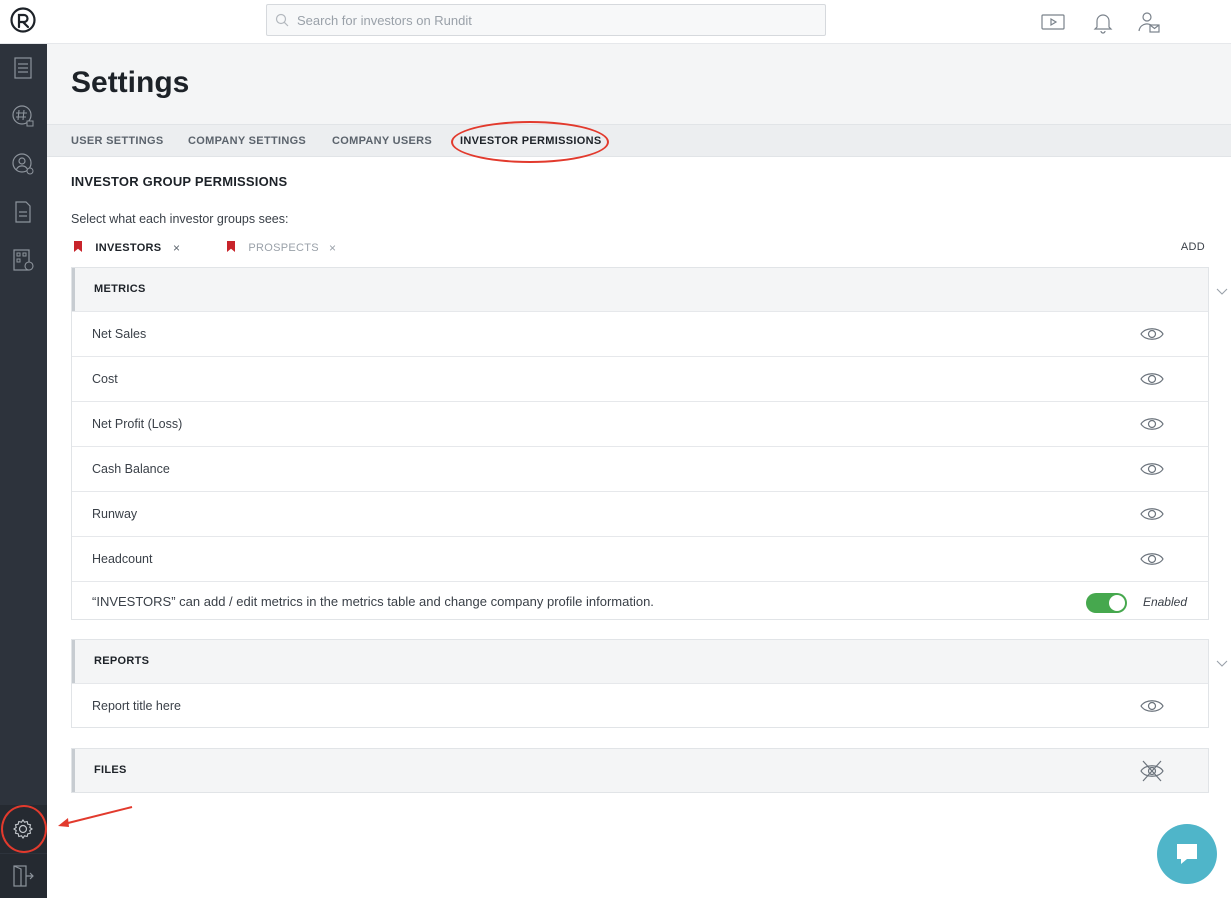 The height and width of the screenshot is (898, 1231). Describe the element at coordinates (332, 248) in the screenshot. I see `remove-group-prospects-button: ×` at that location.